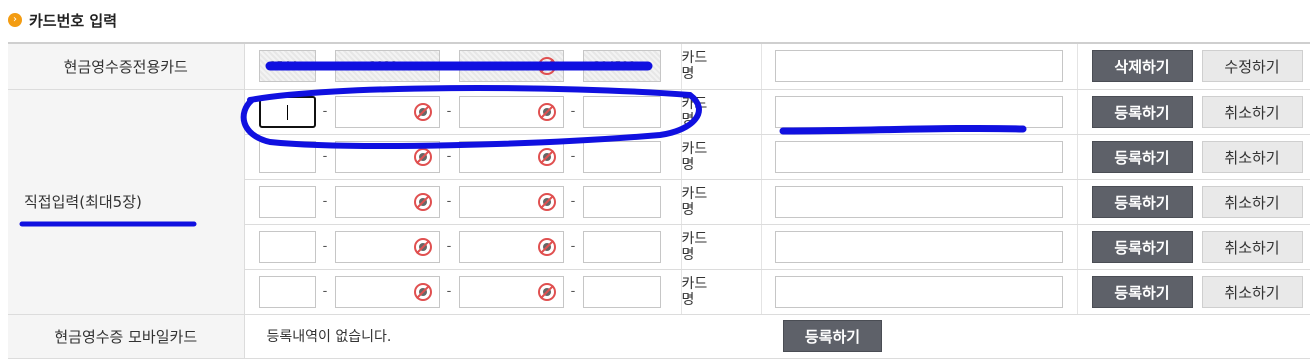  I want to click on card-number-part-1: 1544, so click(287, 66).